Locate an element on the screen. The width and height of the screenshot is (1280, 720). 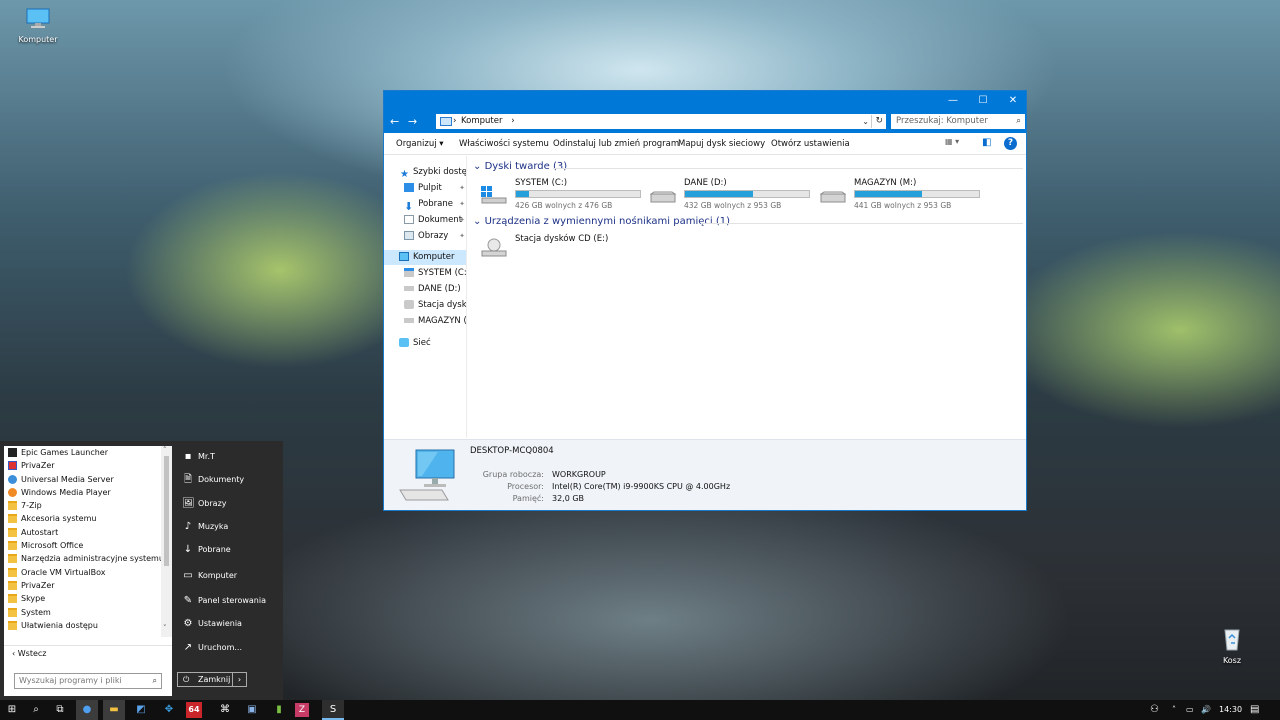
download-icon: ↓ is located at coordinates (188, 549).